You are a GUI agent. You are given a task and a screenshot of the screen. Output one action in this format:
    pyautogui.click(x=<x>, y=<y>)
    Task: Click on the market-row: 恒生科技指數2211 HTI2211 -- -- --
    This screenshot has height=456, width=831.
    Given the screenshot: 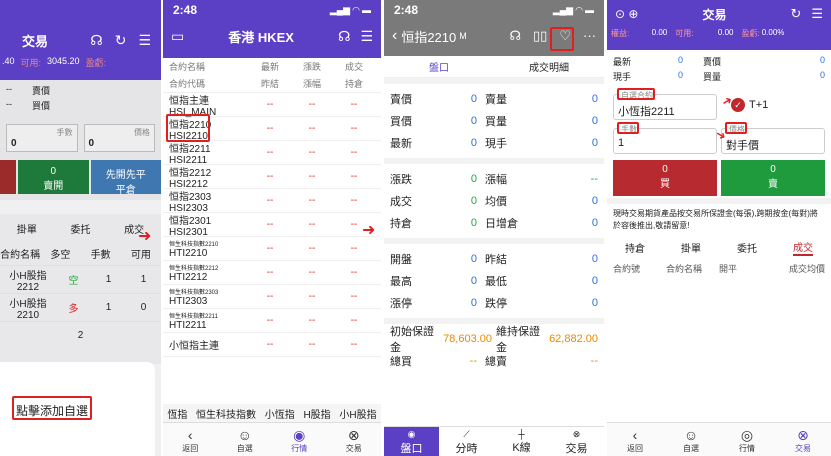 What is the action you would take?
    pyautogui.click(x=272, y=321)
    